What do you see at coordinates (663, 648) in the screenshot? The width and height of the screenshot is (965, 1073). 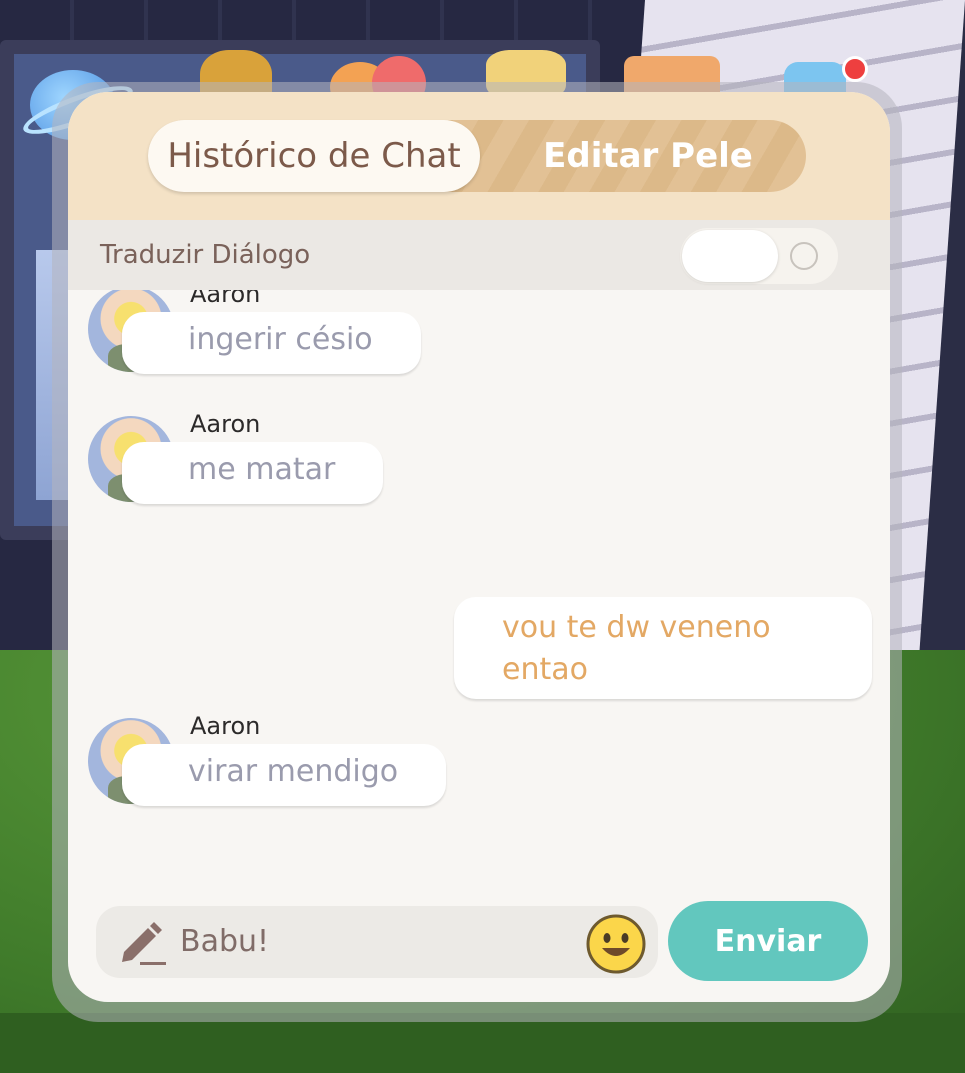 I see `message-outgoing: vou te dw veneno entao` at bounding box center [663, 648].